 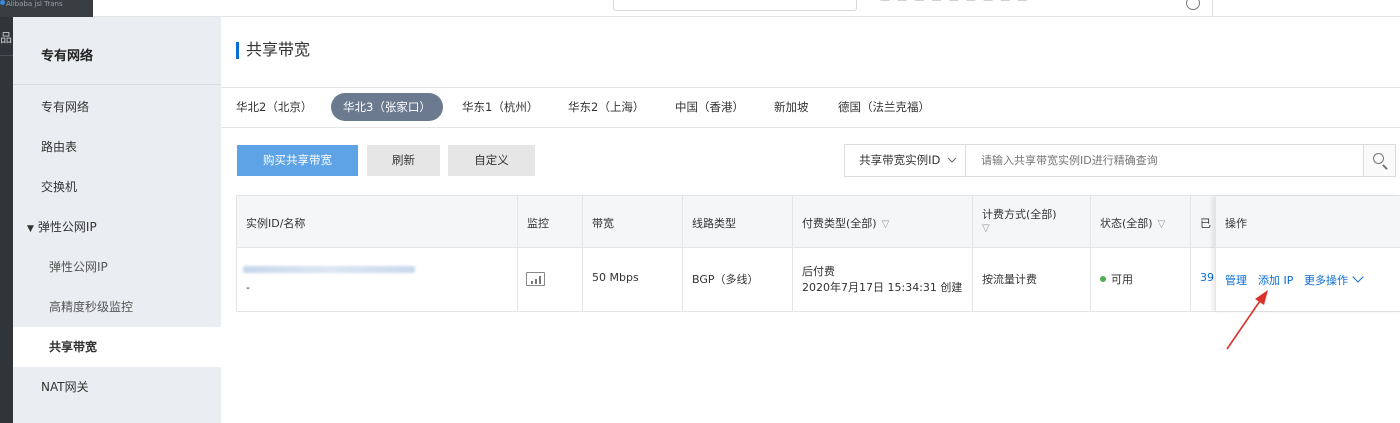 What do you see at coordinates (810, 87) in the screenshot?
I see `title-divider` at bounding box center [810, 87].